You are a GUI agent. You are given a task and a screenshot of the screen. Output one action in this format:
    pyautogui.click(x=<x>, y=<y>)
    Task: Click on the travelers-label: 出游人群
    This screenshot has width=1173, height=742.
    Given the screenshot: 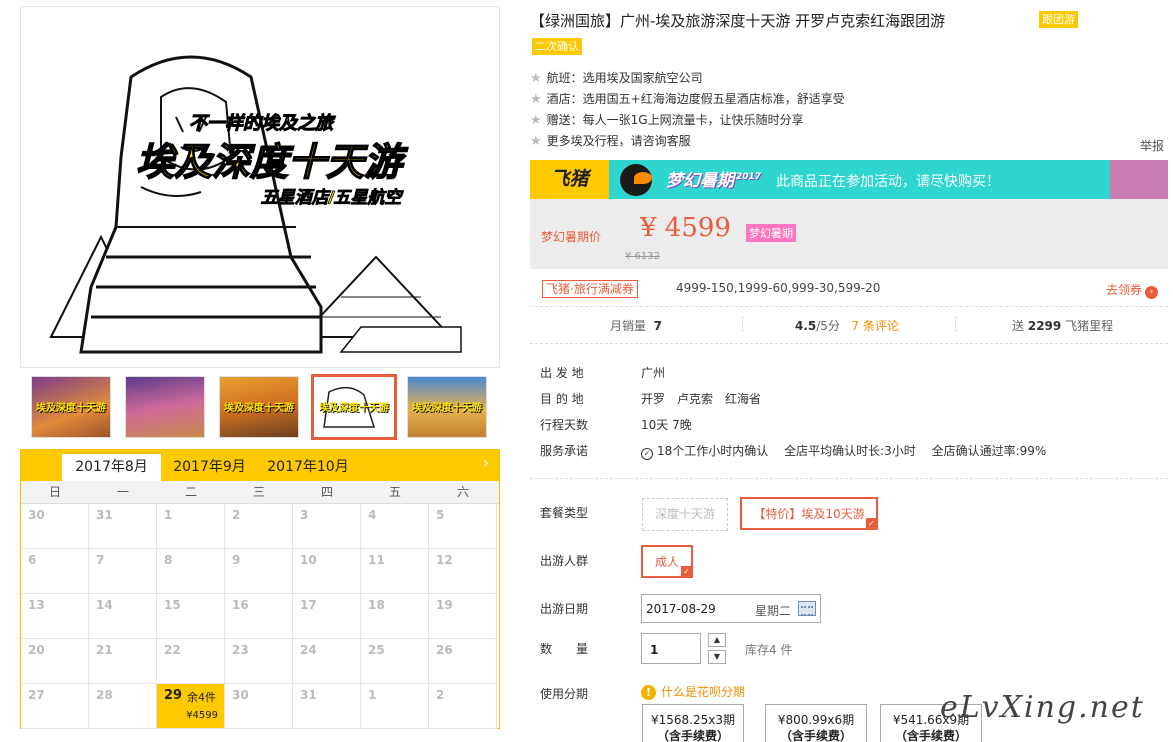 What is the action you would take?
    pyautogui.click(x=564, y=561)
    